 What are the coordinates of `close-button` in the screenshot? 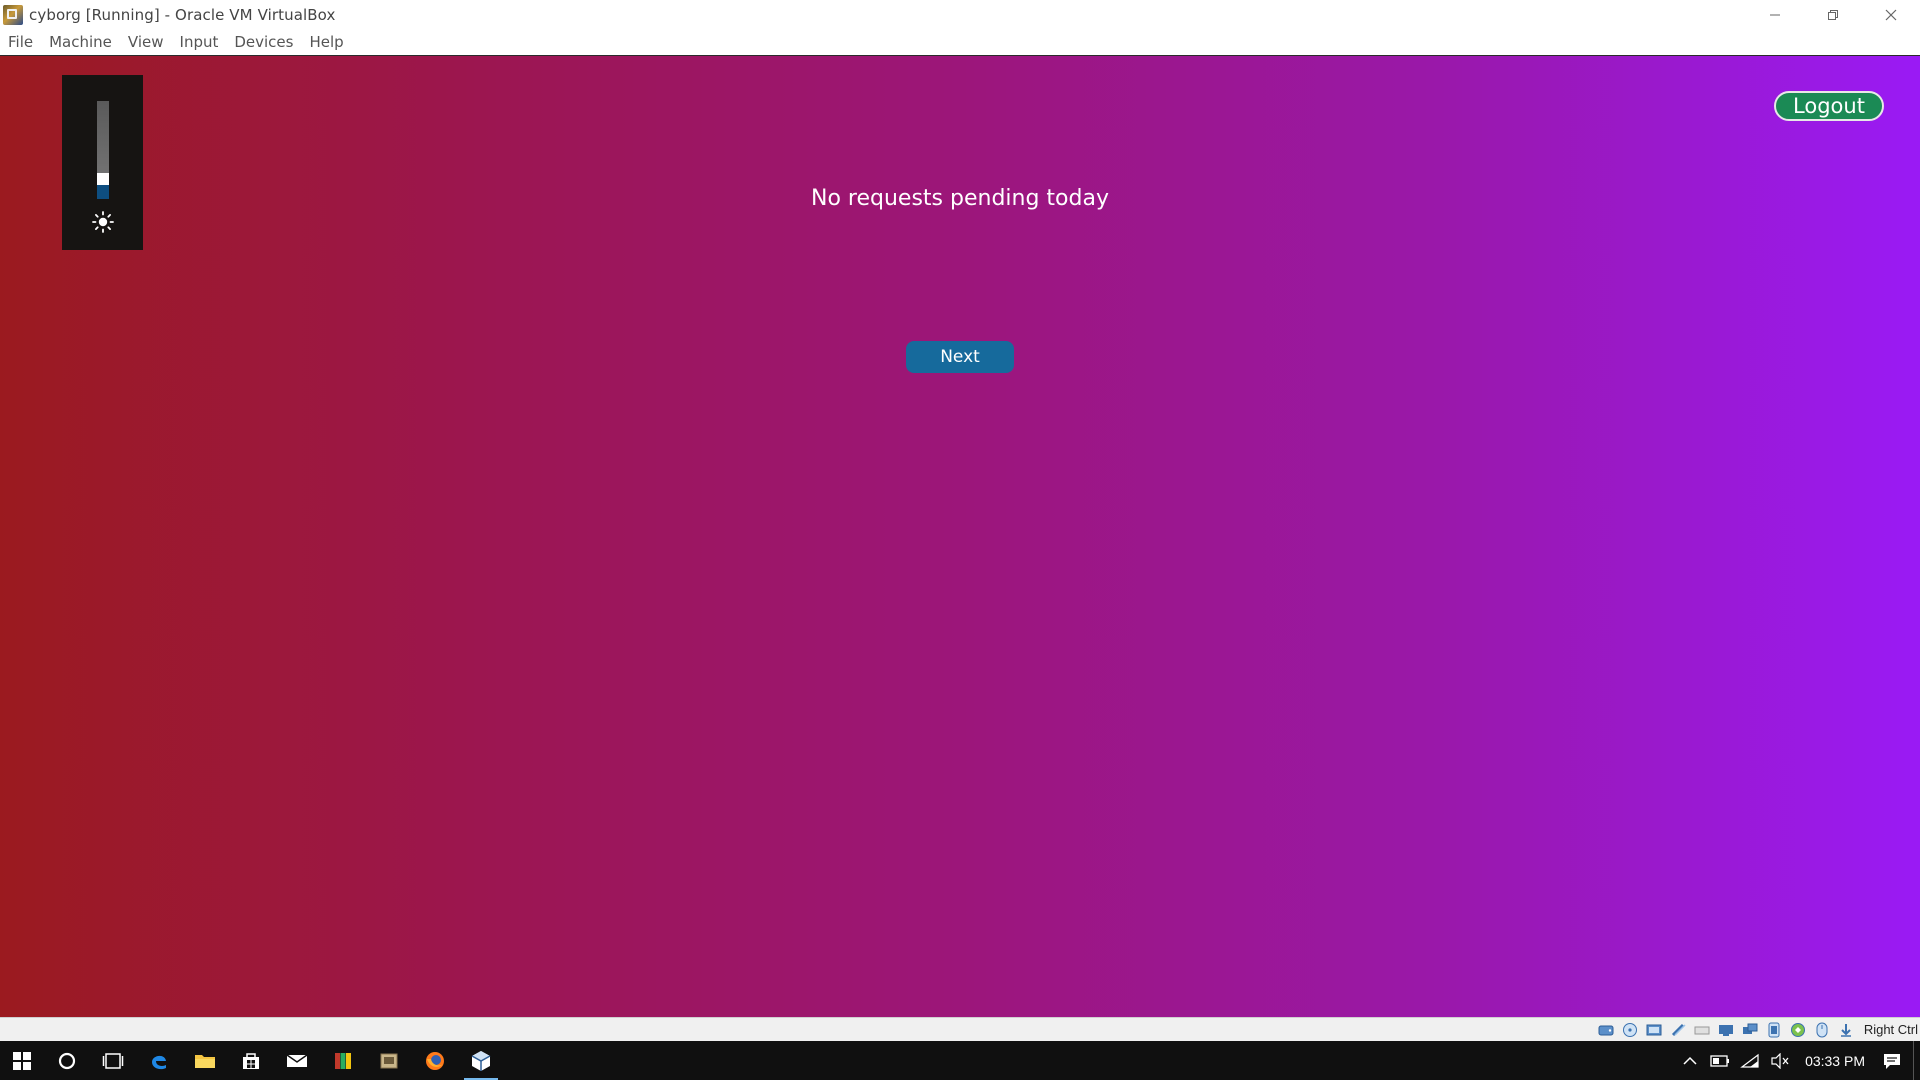 It's located at (1891, 14).